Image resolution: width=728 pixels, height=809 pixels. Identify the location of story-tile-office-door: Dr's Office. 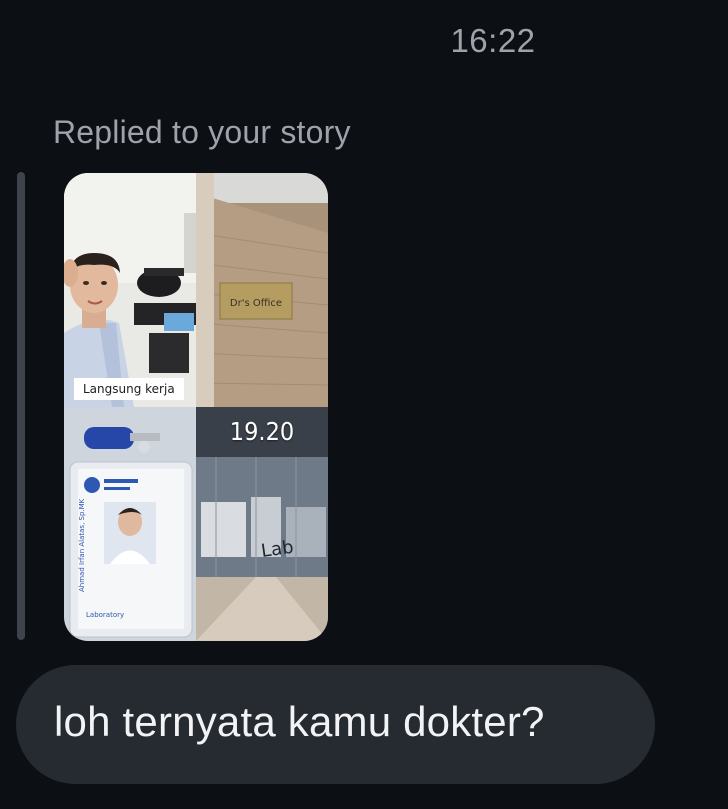
(262, 290).